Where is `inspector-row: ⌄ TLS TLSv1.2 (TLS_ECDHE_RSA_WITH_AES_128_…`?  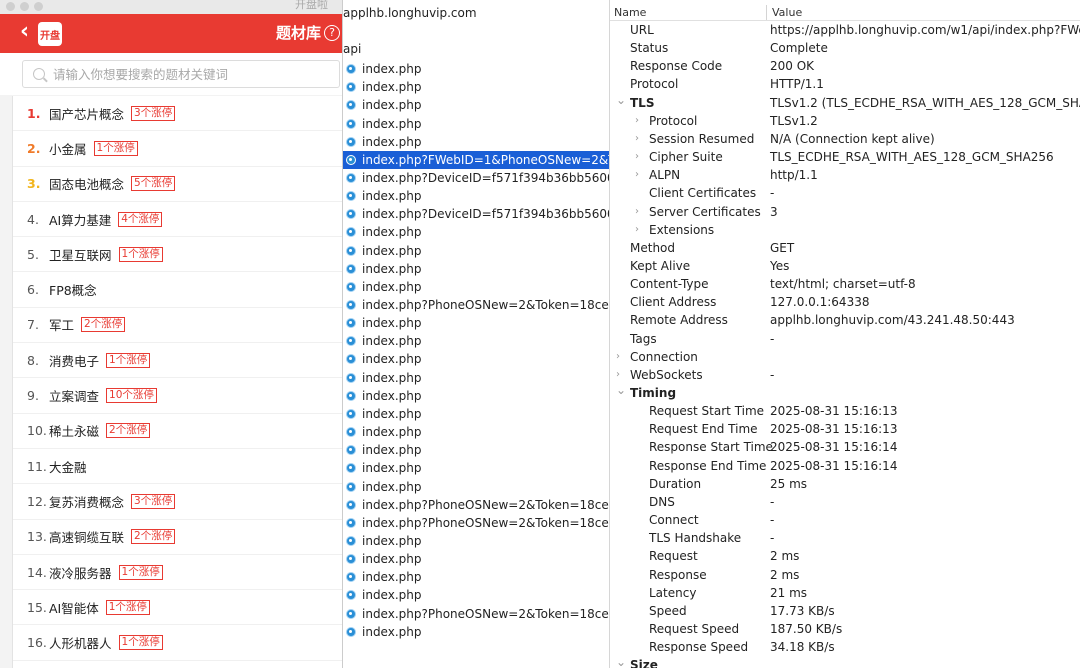
inspector-row: ⌄ TLS TLSv1.2 (TLS_ECDHE_RSA_WITH_AES_128_… is located at coordinates (845, 103).